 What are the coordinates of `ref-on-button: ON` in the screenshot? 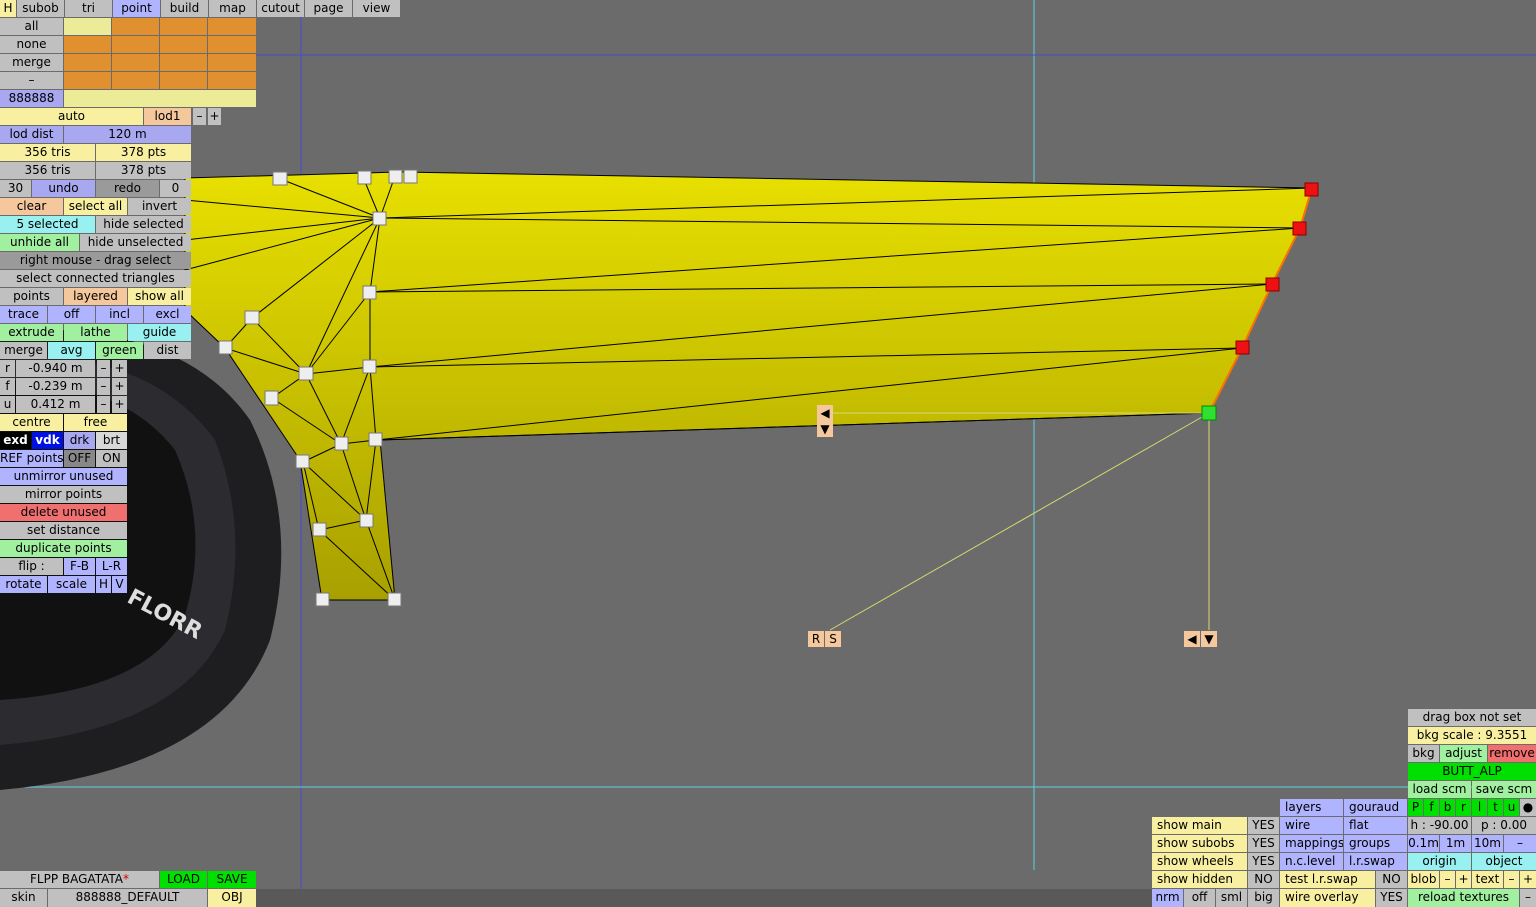 It's located at (111, 458).